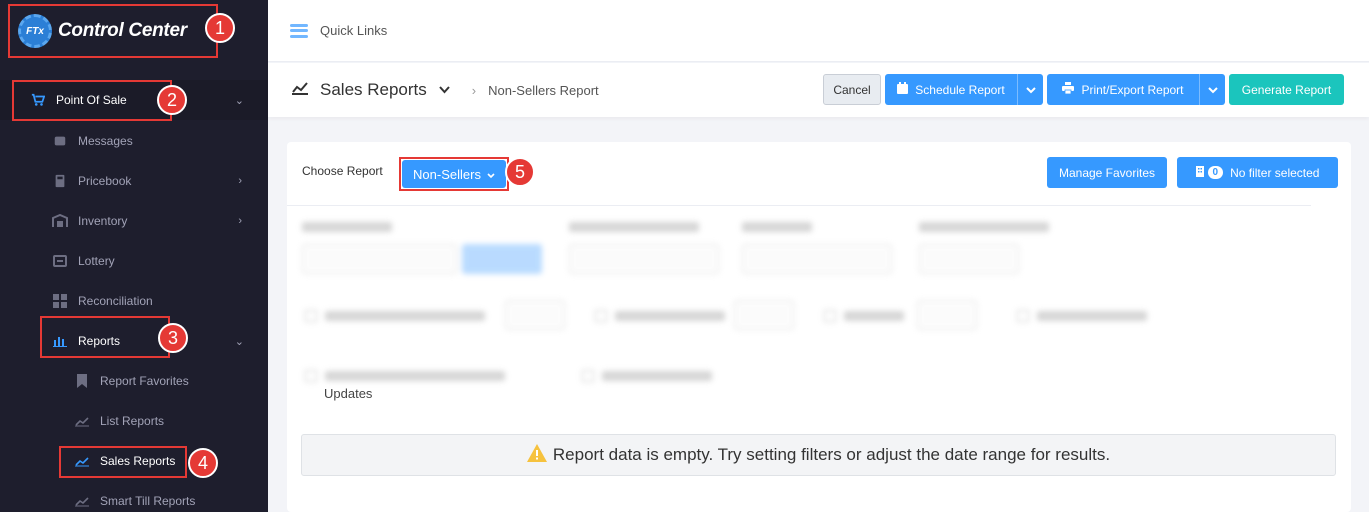  What do you see at coordinates (96, 261) in the screenshot?
I see `sidebar-item-label: Lottery` at bounding box center [96, 261].